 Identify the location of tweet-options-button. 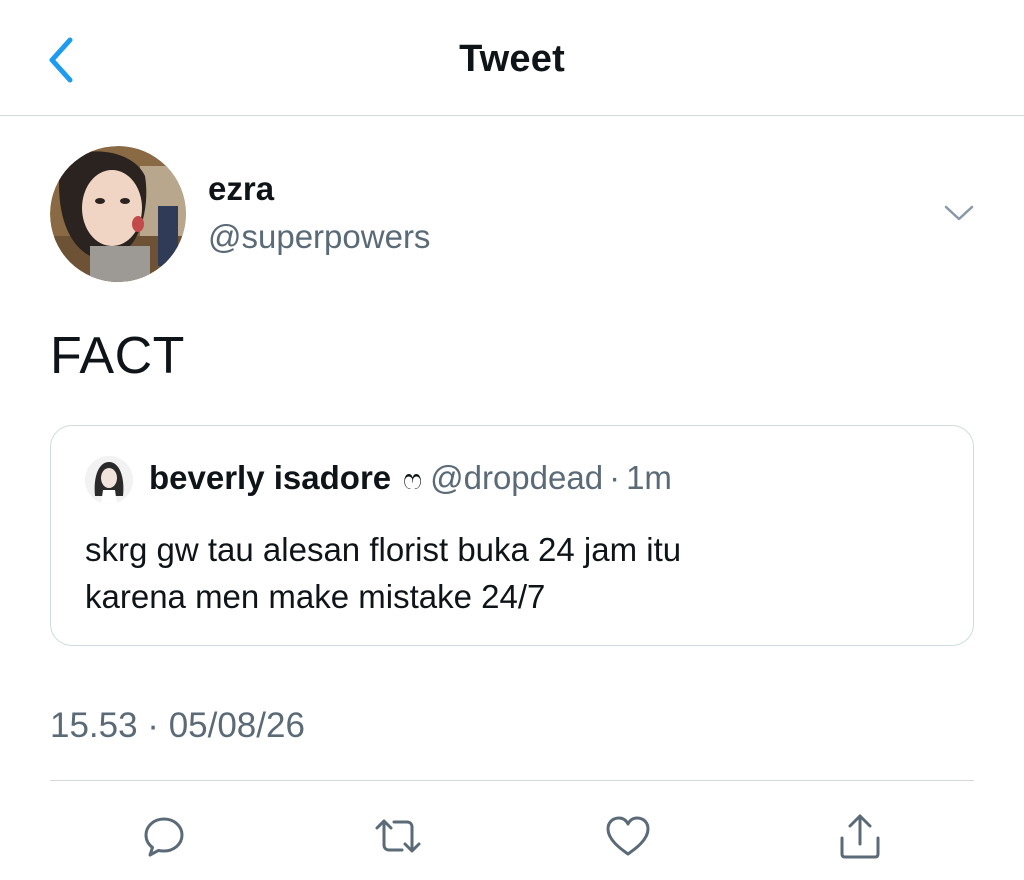
(959, 213).